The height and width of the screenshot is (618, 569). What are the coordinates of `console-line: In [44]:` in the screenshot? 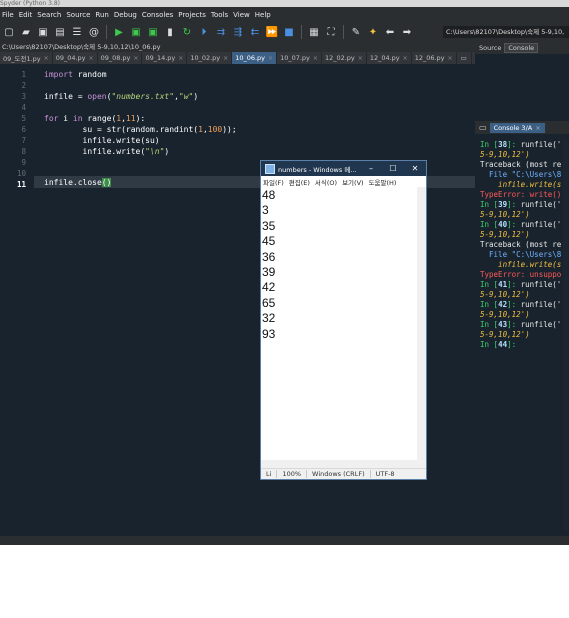 It's located at (524, 345).